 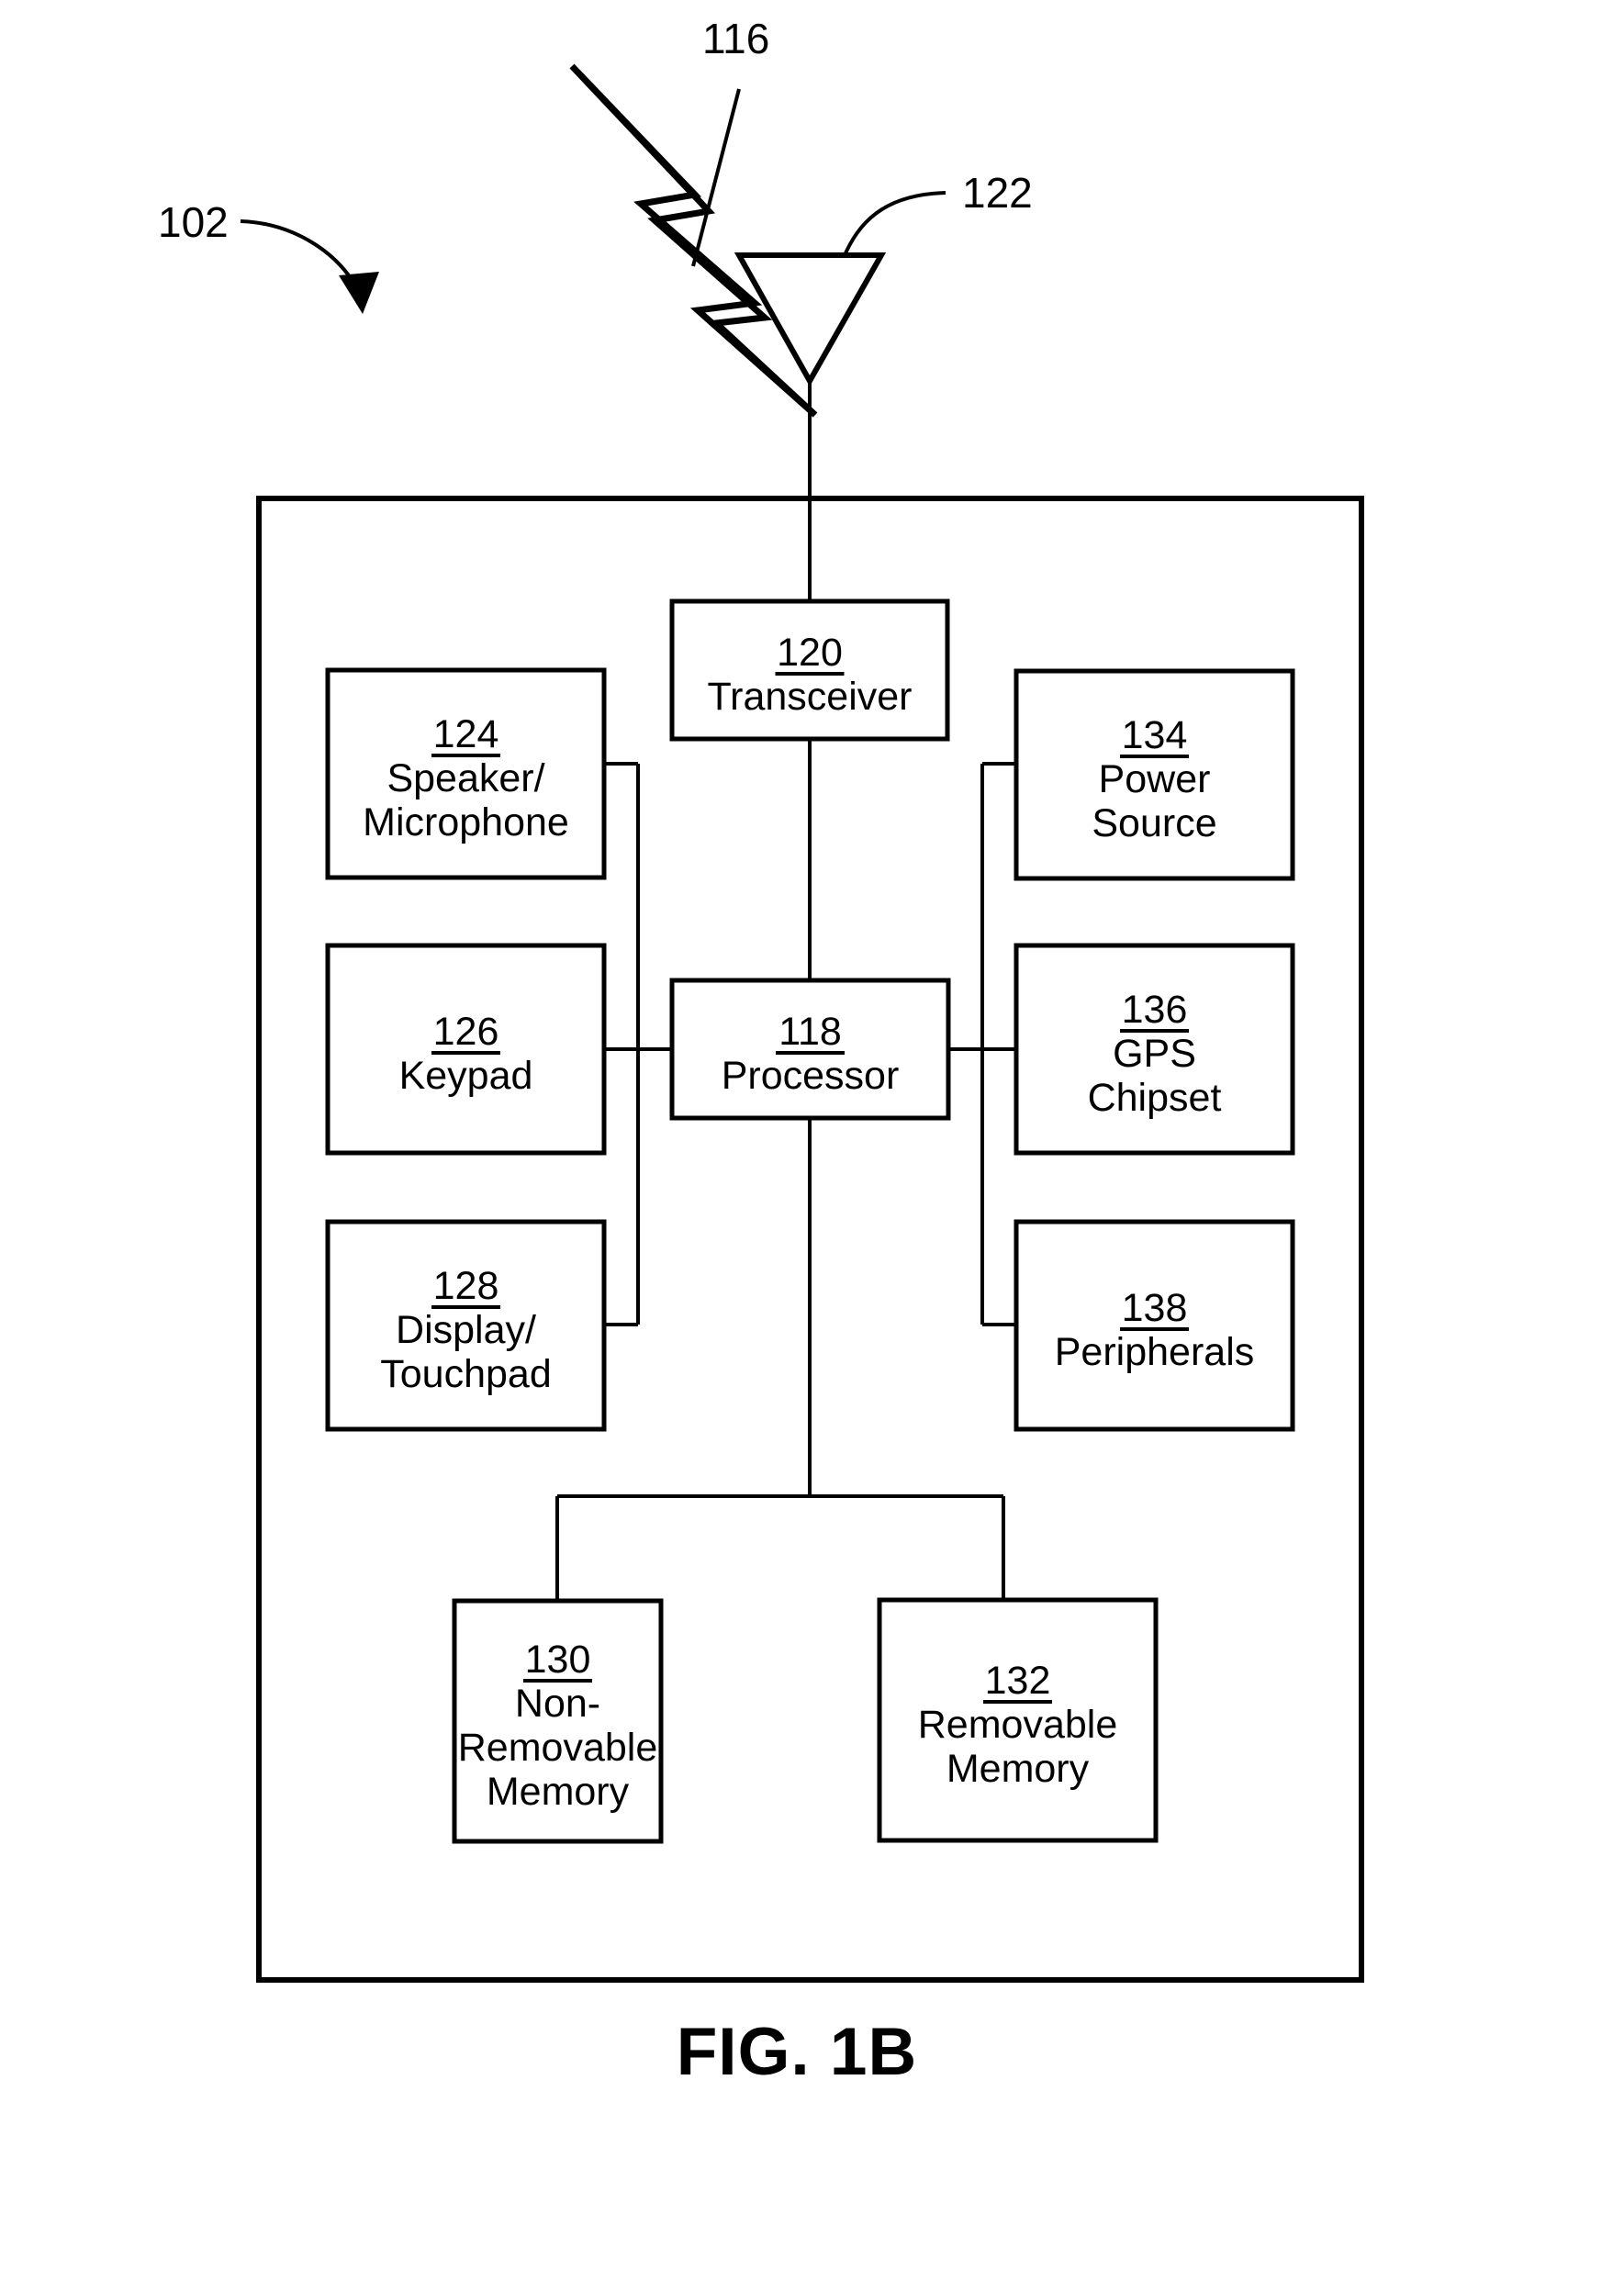 What do you see at coordinates (1155, 779) in the screenshot?
I see `block-label-line: Power` at bounding box center [1155, 779].